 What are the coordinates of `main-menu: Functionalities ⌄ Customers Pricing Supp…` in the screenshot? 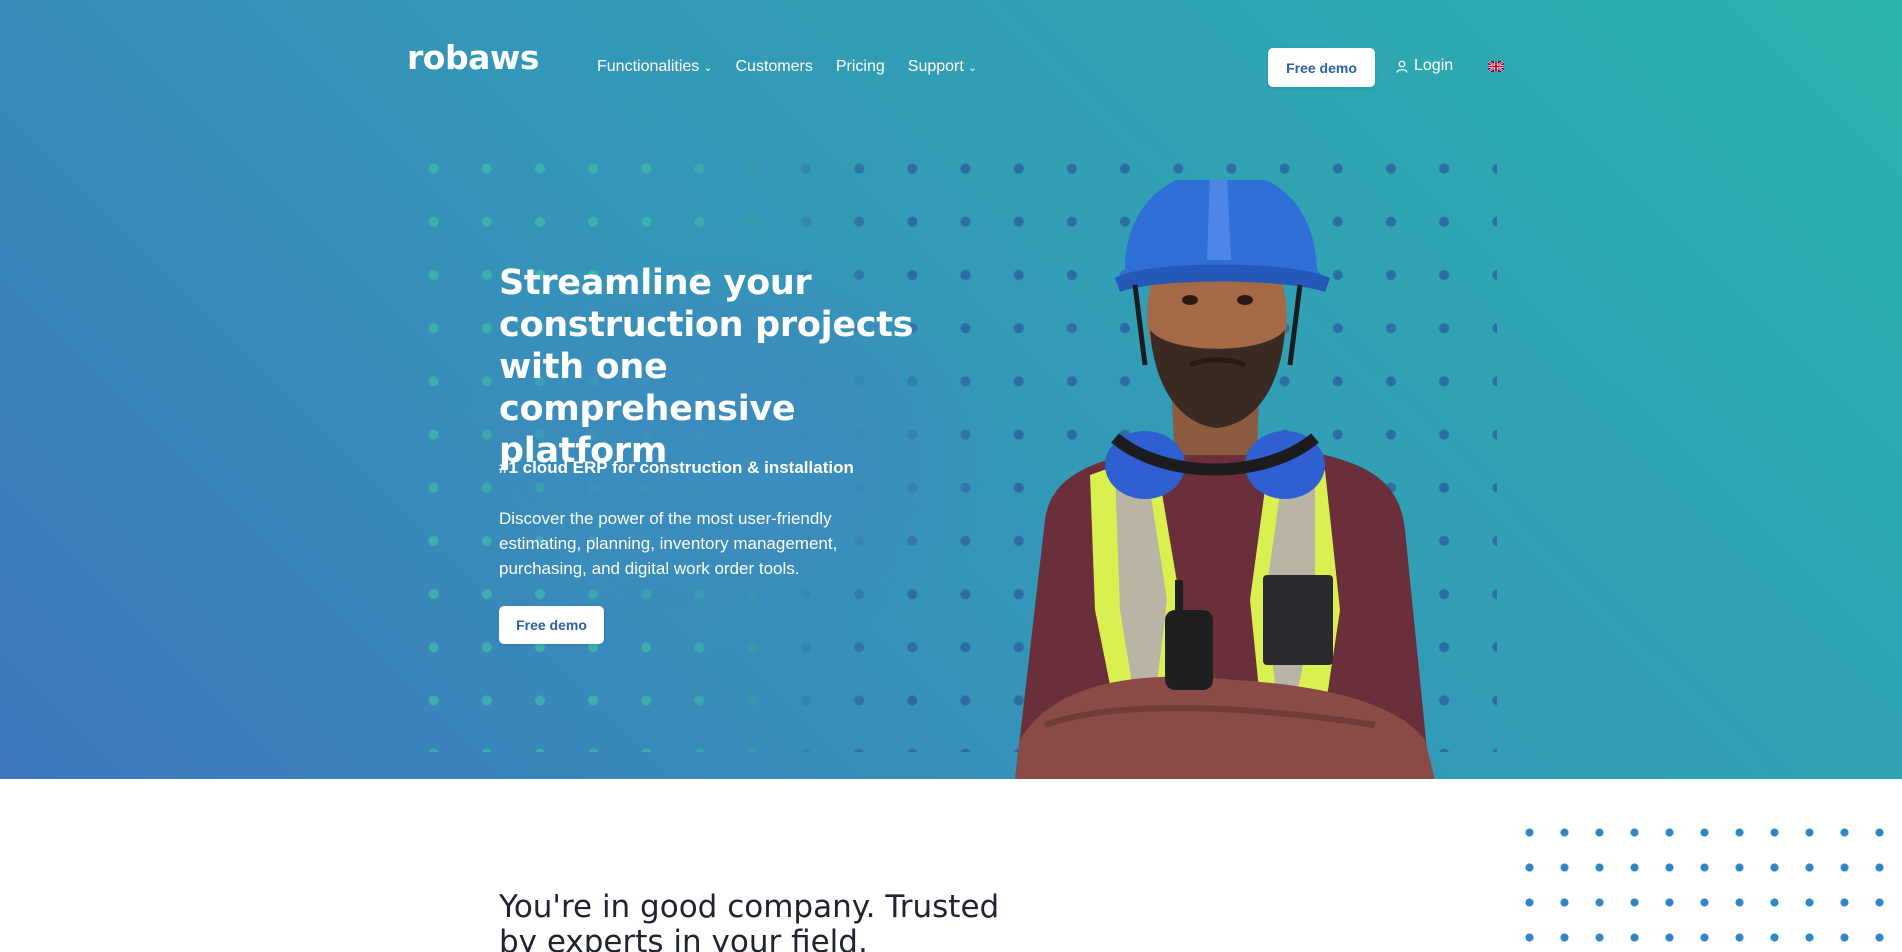 It's located at (798, 67).